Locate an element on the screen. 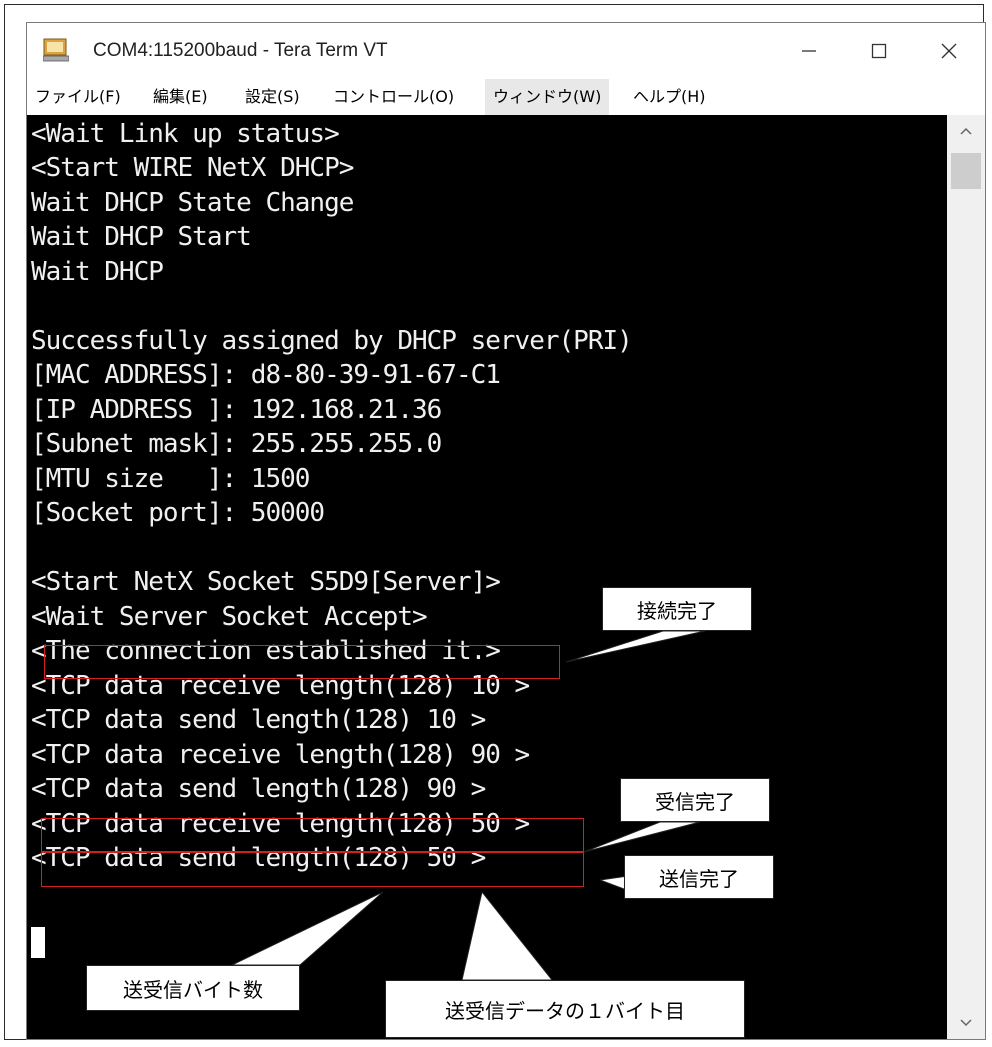 The height and width of the screenshot is (1047, 992). minimize-button is located at coordinates (809, 51).